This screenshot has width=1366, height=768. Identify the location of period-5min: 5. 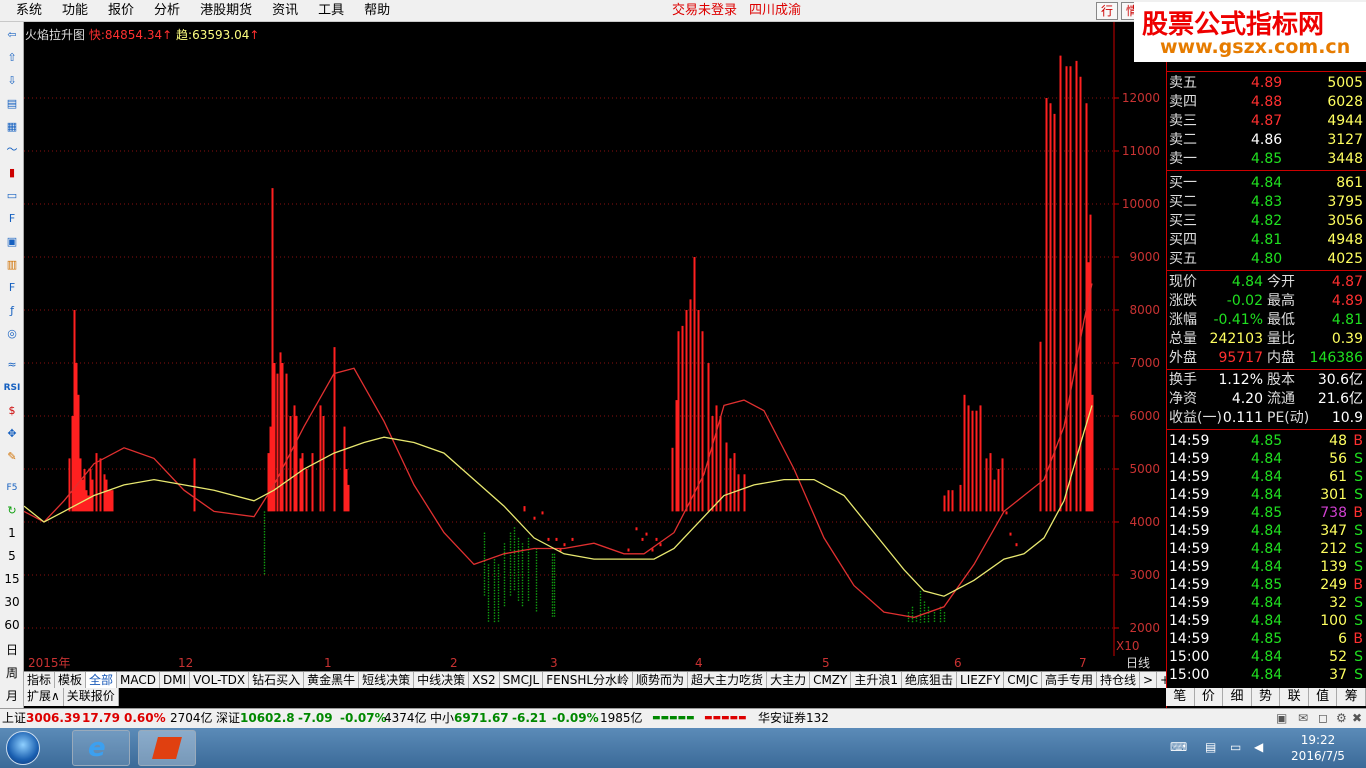
(12, 556).